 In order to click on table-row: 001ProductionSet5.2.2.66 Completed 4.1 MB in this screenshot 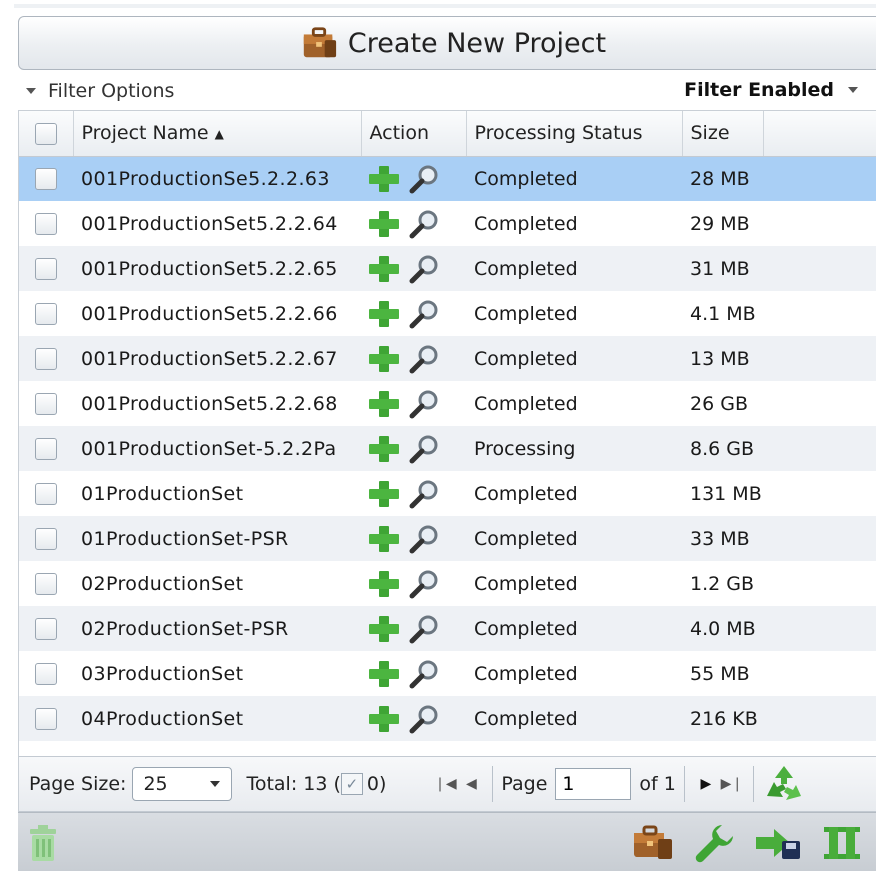, I will do `click(447, 313)`.